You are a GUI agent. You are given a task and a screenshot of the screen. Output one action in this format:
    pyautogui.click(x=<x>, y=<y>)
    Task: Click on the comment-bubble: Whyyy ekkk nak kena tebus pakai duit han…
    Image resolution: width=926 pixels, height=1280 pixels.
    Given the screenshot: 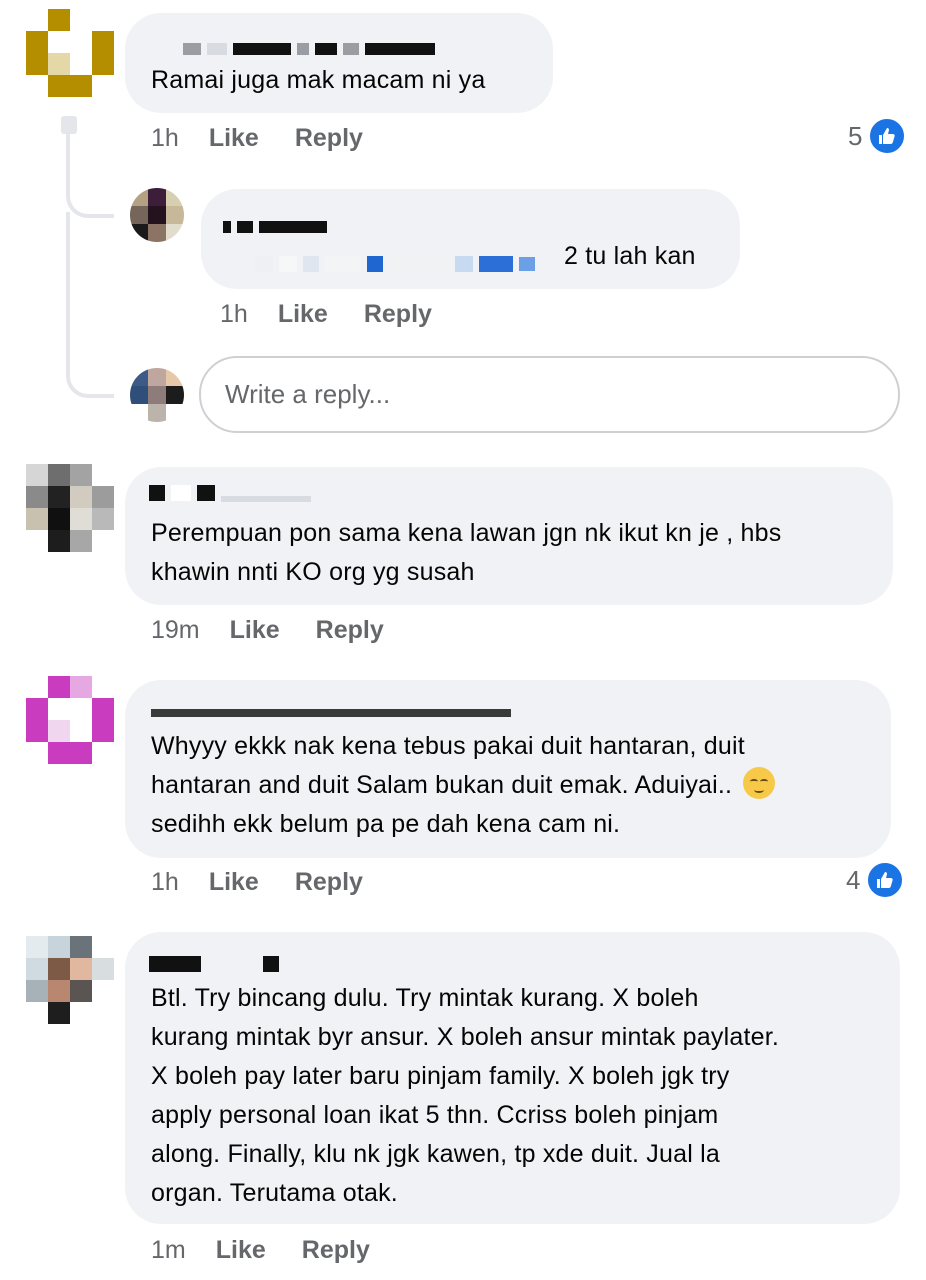 What is the action you would take?
    pyautogui.click(x=508, y=769)
    